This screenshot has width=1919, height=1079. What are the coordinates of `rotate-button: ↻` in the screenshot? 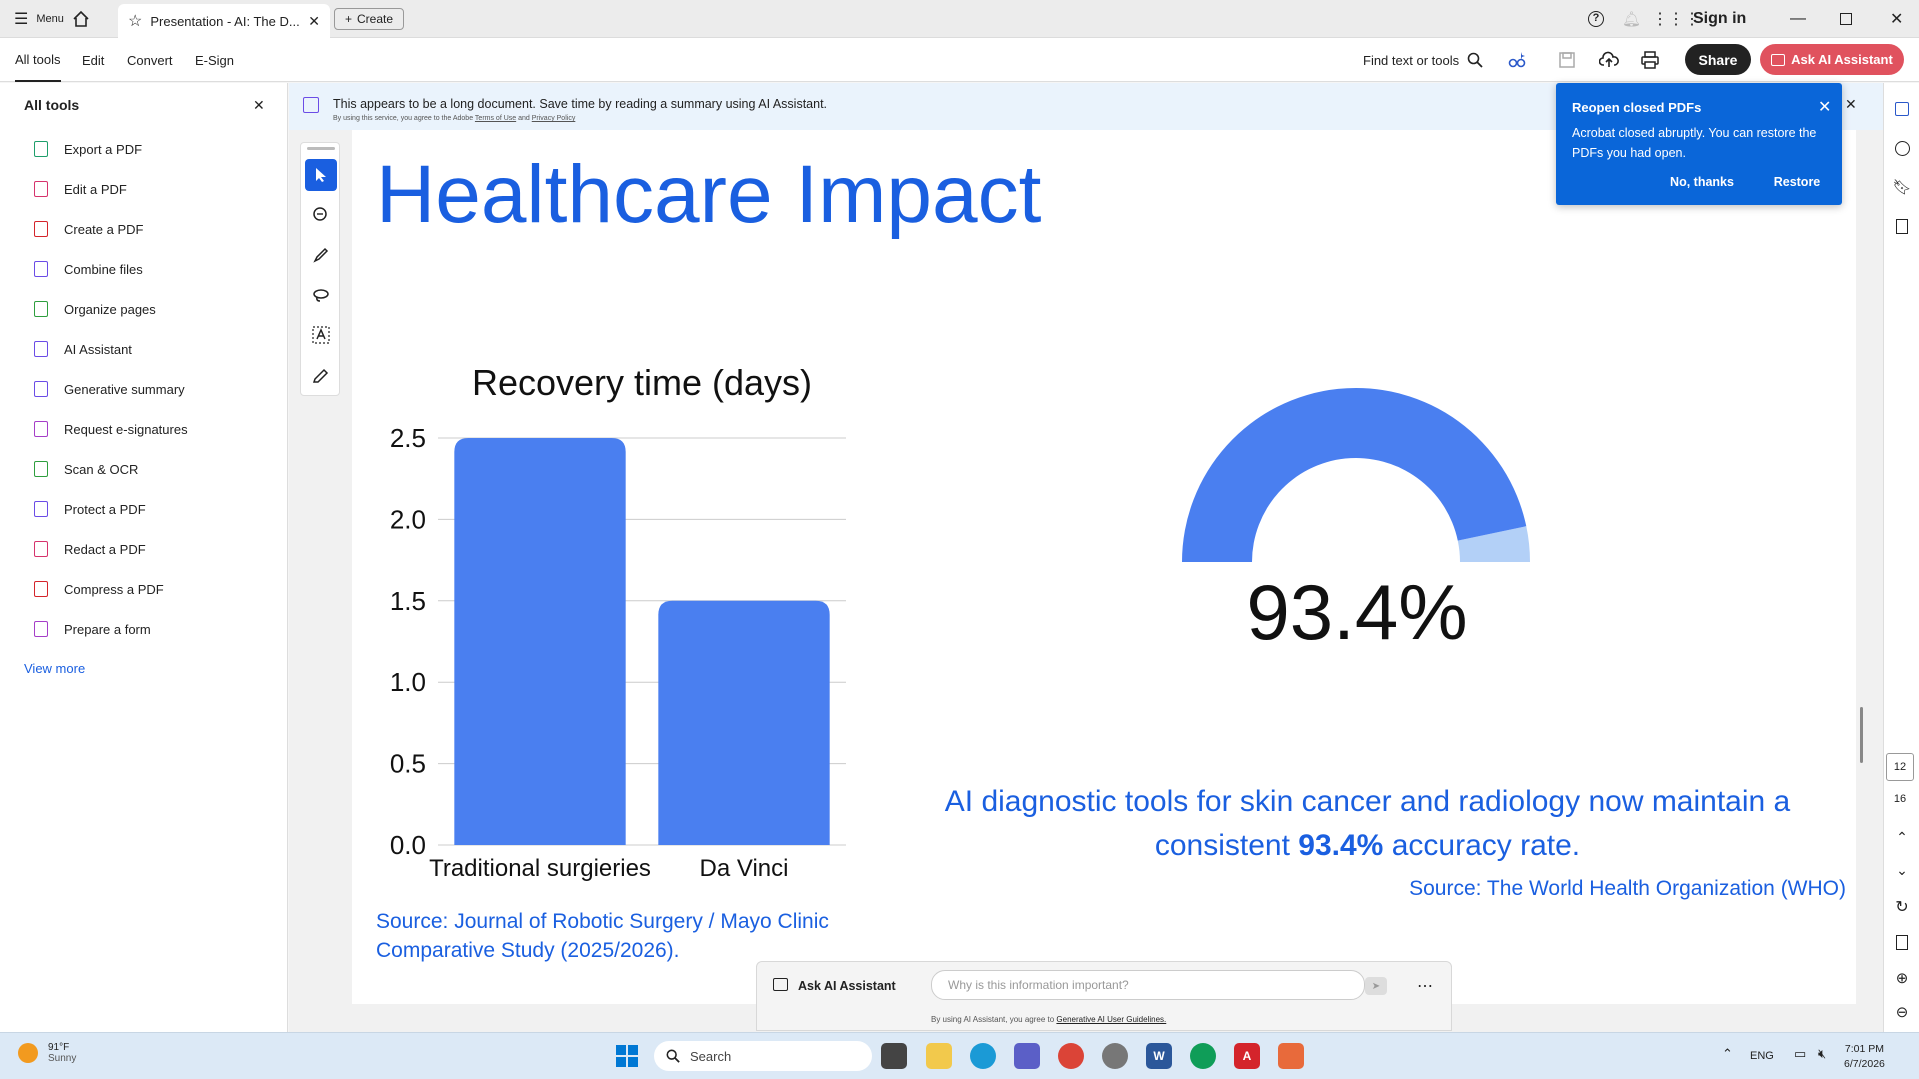 It's located at (1902, 907).